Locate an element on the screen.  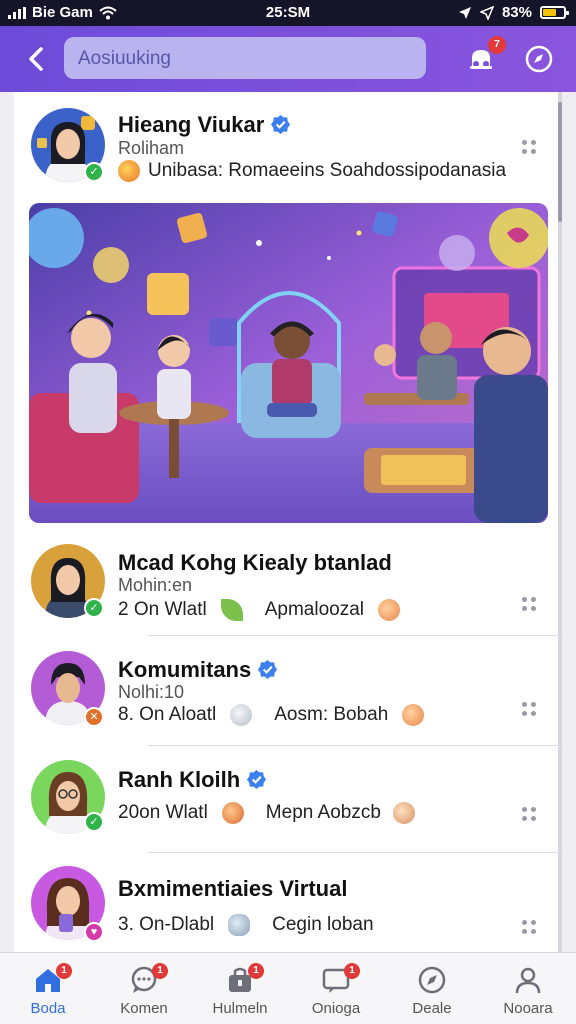
back-icon is located at coordinates (36, 59).